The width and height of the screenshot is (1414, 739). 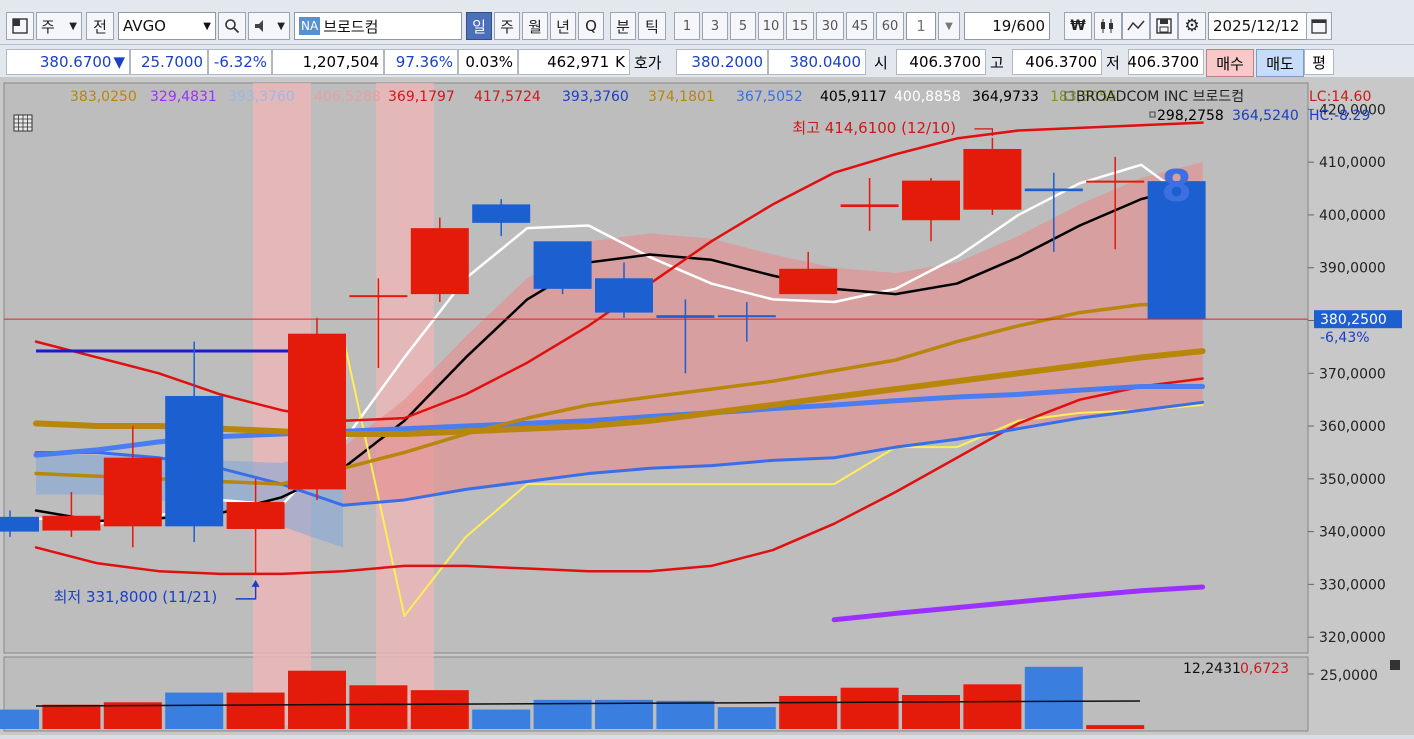 What do you see at coordinates (1349, 676) in the screenshot?
I see `volume-tick-label: 25,0000` at bounding box center [1349, 676].